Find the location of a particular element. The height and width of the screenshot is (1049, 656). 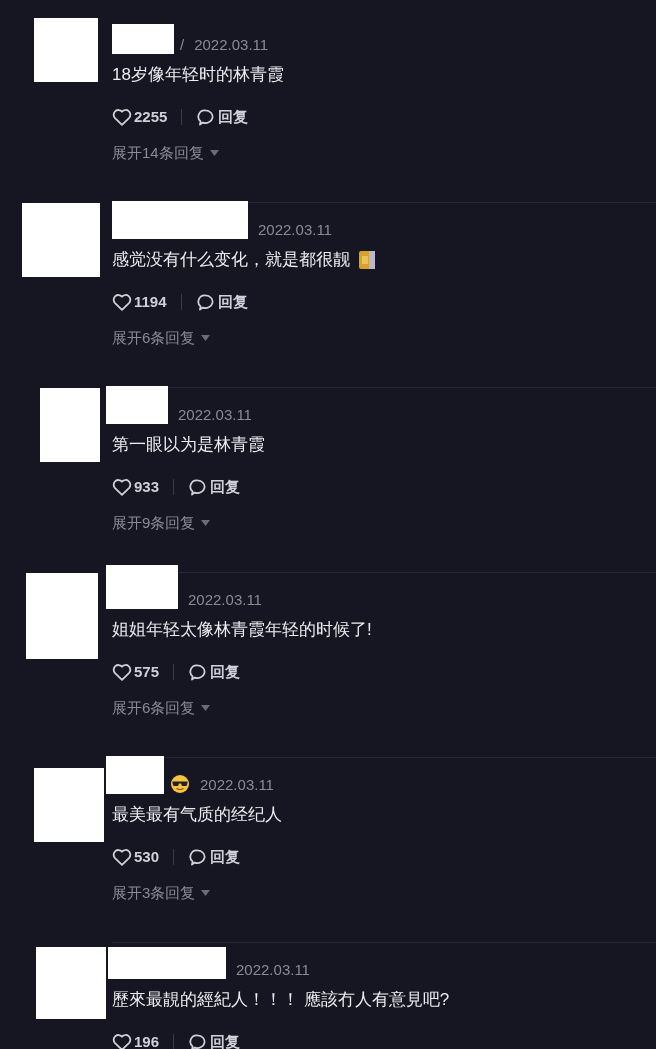

sticker-icon is located at coordinates (367, 260).